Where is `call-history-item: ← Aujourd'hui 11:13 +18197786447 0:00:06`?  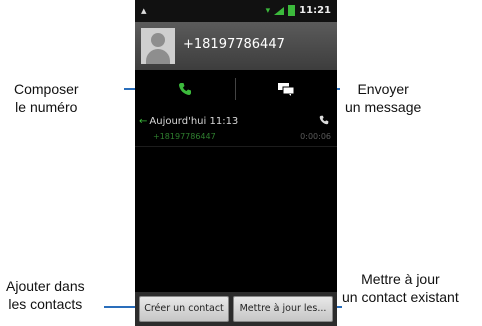 call-history-item: ← Aujourd'hui 11:13 +18197786447 0:00:06 is located at coordinates (236, 128).